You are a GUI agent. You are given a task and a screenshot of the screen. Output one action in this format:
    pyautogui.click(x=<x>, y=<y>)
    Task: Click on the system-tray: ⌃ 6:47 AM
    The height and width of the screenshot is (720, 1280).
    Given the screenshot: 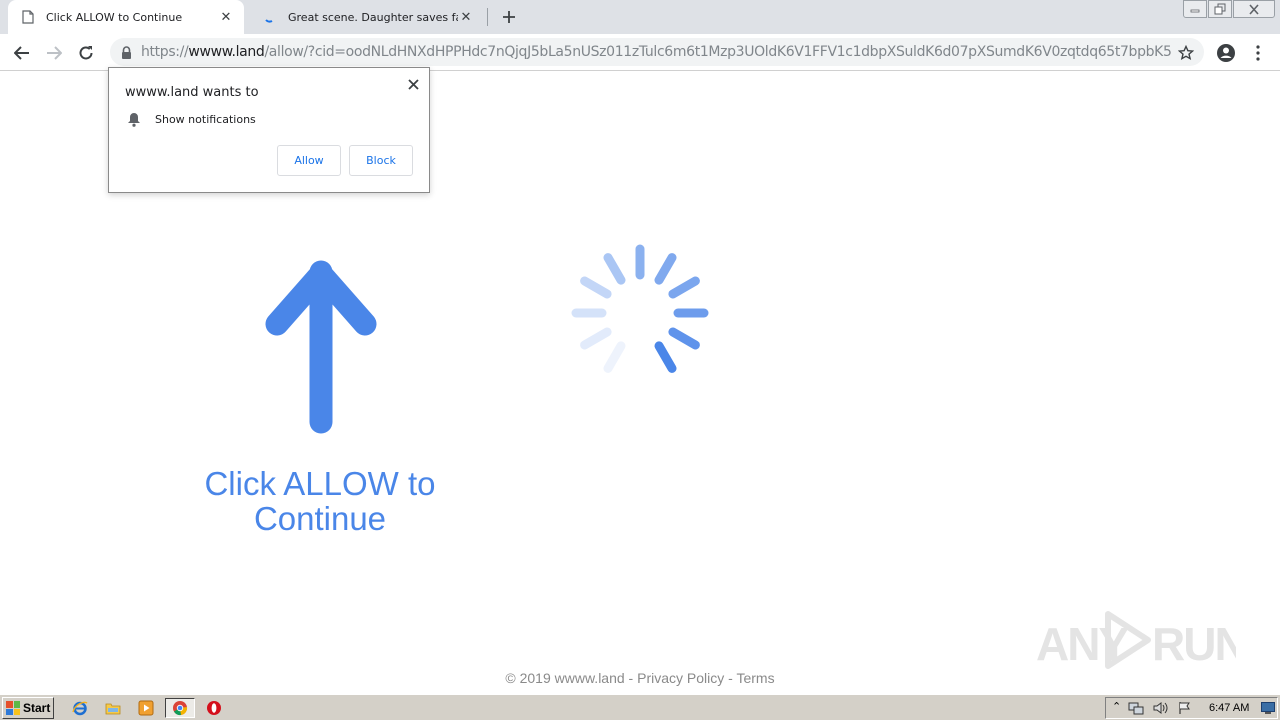 What is the action you would take?
    pyautogui.click(x=1191, y=708)
    